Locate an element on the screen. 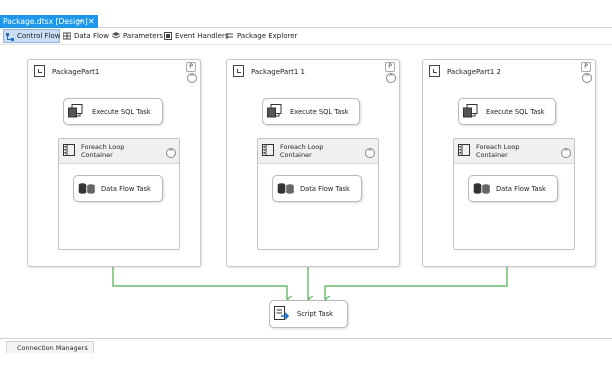  container-header: PackagePart1 is located at coordinates (114, 73).